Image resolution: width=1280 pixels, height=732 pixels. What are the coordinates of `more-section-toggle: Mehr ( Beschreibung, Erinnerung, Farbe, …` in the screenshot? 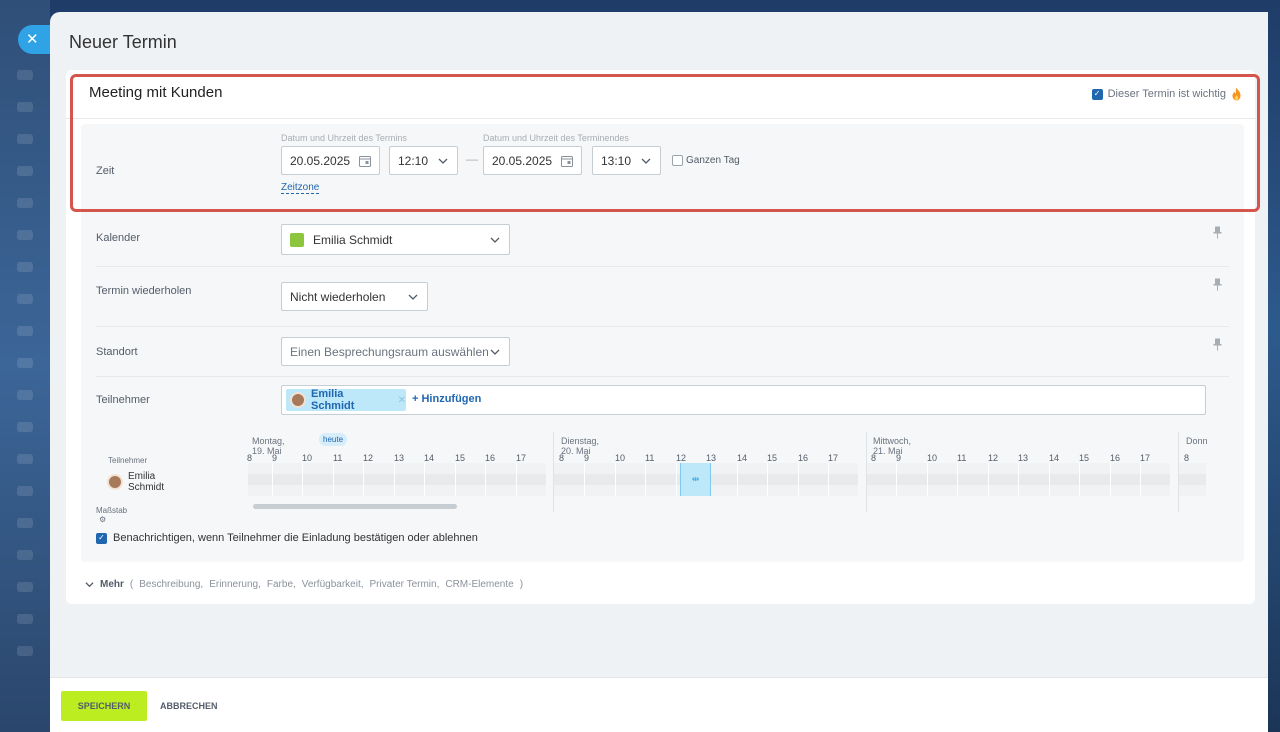 It's located at (304, 584).